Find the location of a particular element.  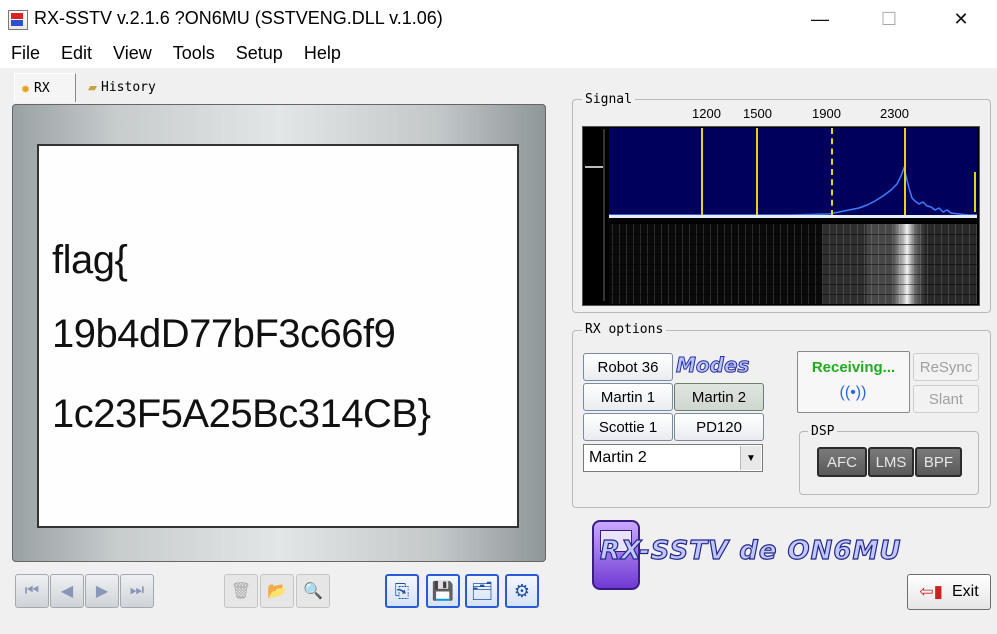

save-as-icon: 🗂 is located at coordinates (482, 590).